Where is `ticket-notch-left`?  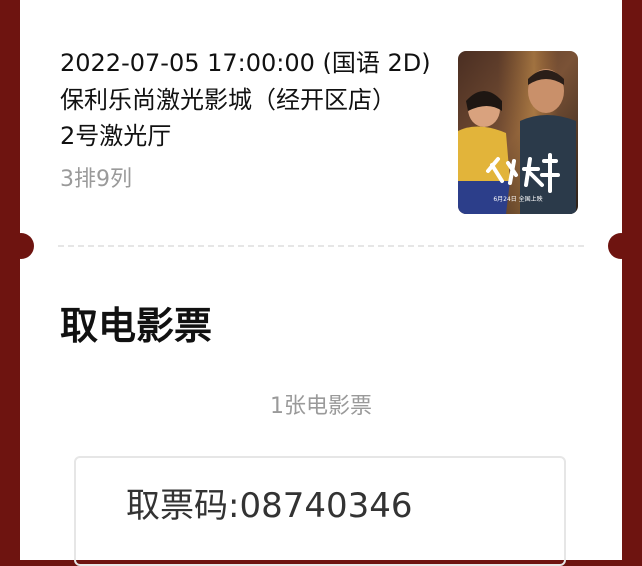
ticket-notch-left is located at coordinates (21, 246).